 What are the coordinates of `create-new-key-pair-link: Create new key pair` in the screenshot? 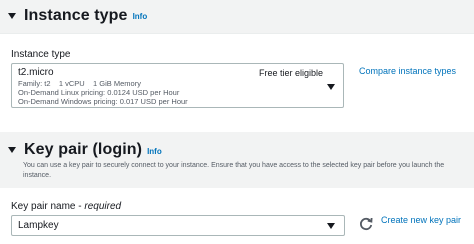 It's located at (421, 220).